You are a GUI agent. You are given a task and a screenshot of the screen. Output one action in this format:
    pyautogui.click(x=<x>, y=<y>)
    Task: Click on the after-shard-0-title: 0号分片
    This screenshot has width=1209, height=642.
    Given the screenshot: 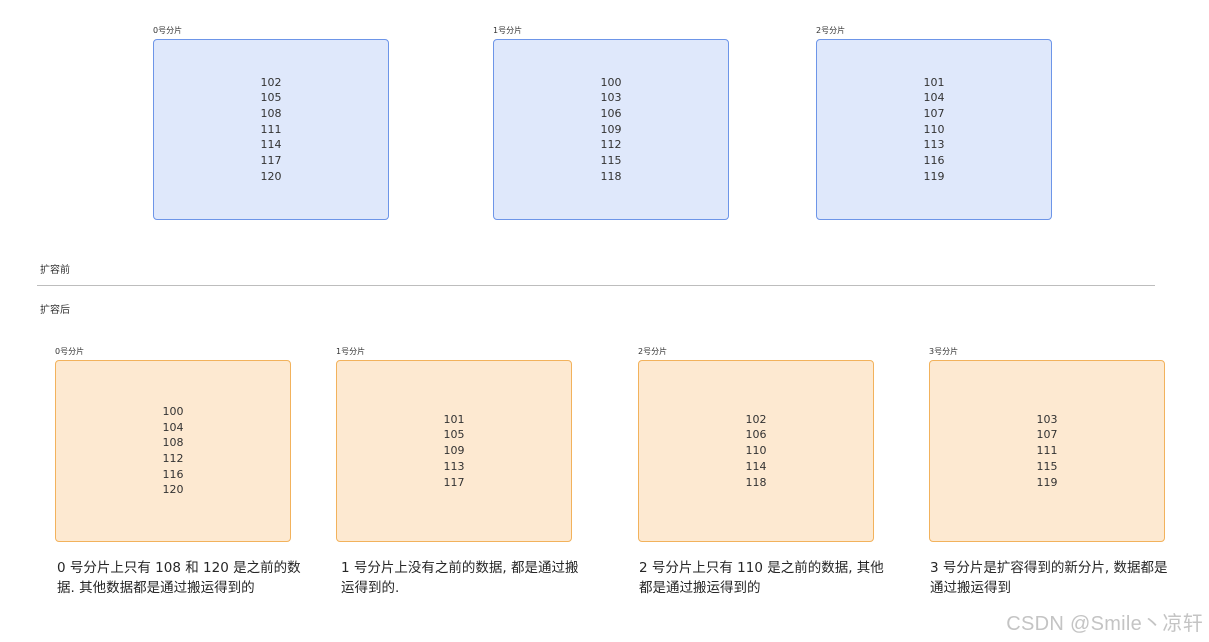 What is the action you would take?
    pyautogui.click(x=70, y=351)
    